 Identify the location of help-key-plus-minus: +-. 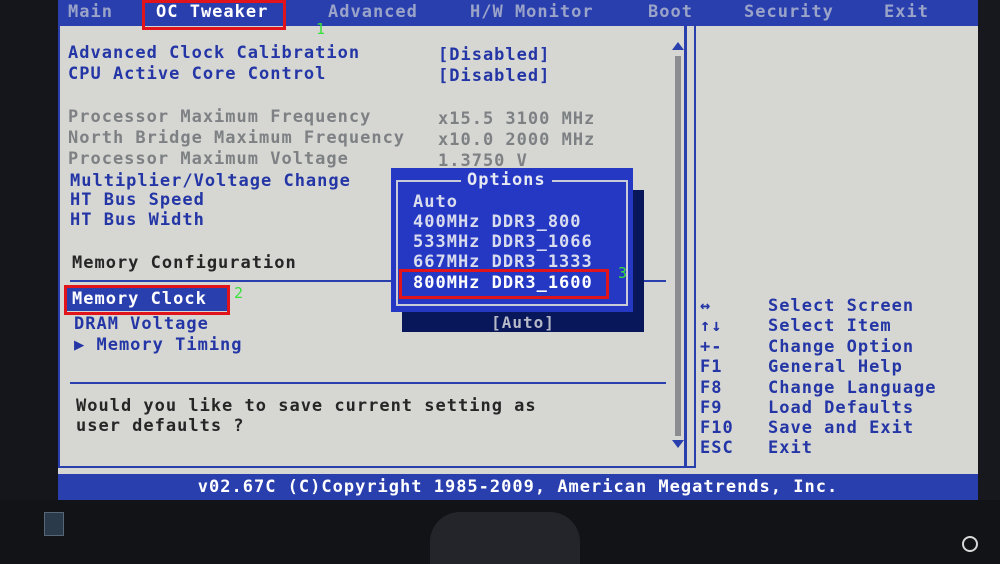
(711, 347).